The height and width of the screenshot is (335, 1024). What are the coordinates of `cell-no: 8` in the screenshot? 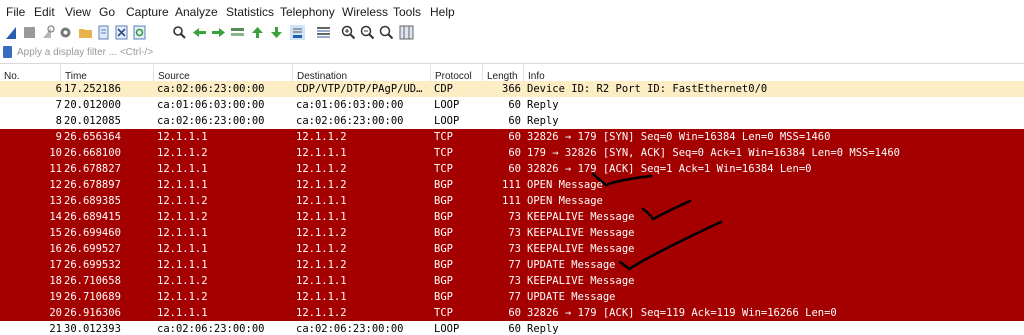 It's located at (58, 121).